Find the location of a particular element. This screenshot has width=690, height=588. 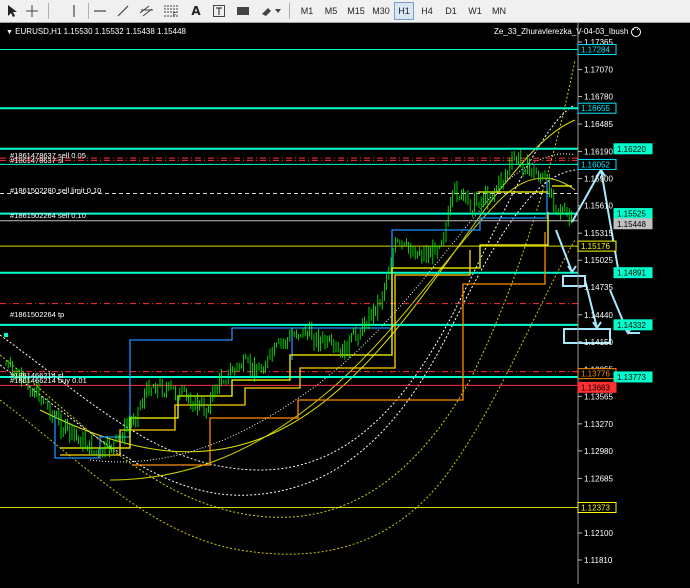

svg-text: F is located at coordinates (175, 15).